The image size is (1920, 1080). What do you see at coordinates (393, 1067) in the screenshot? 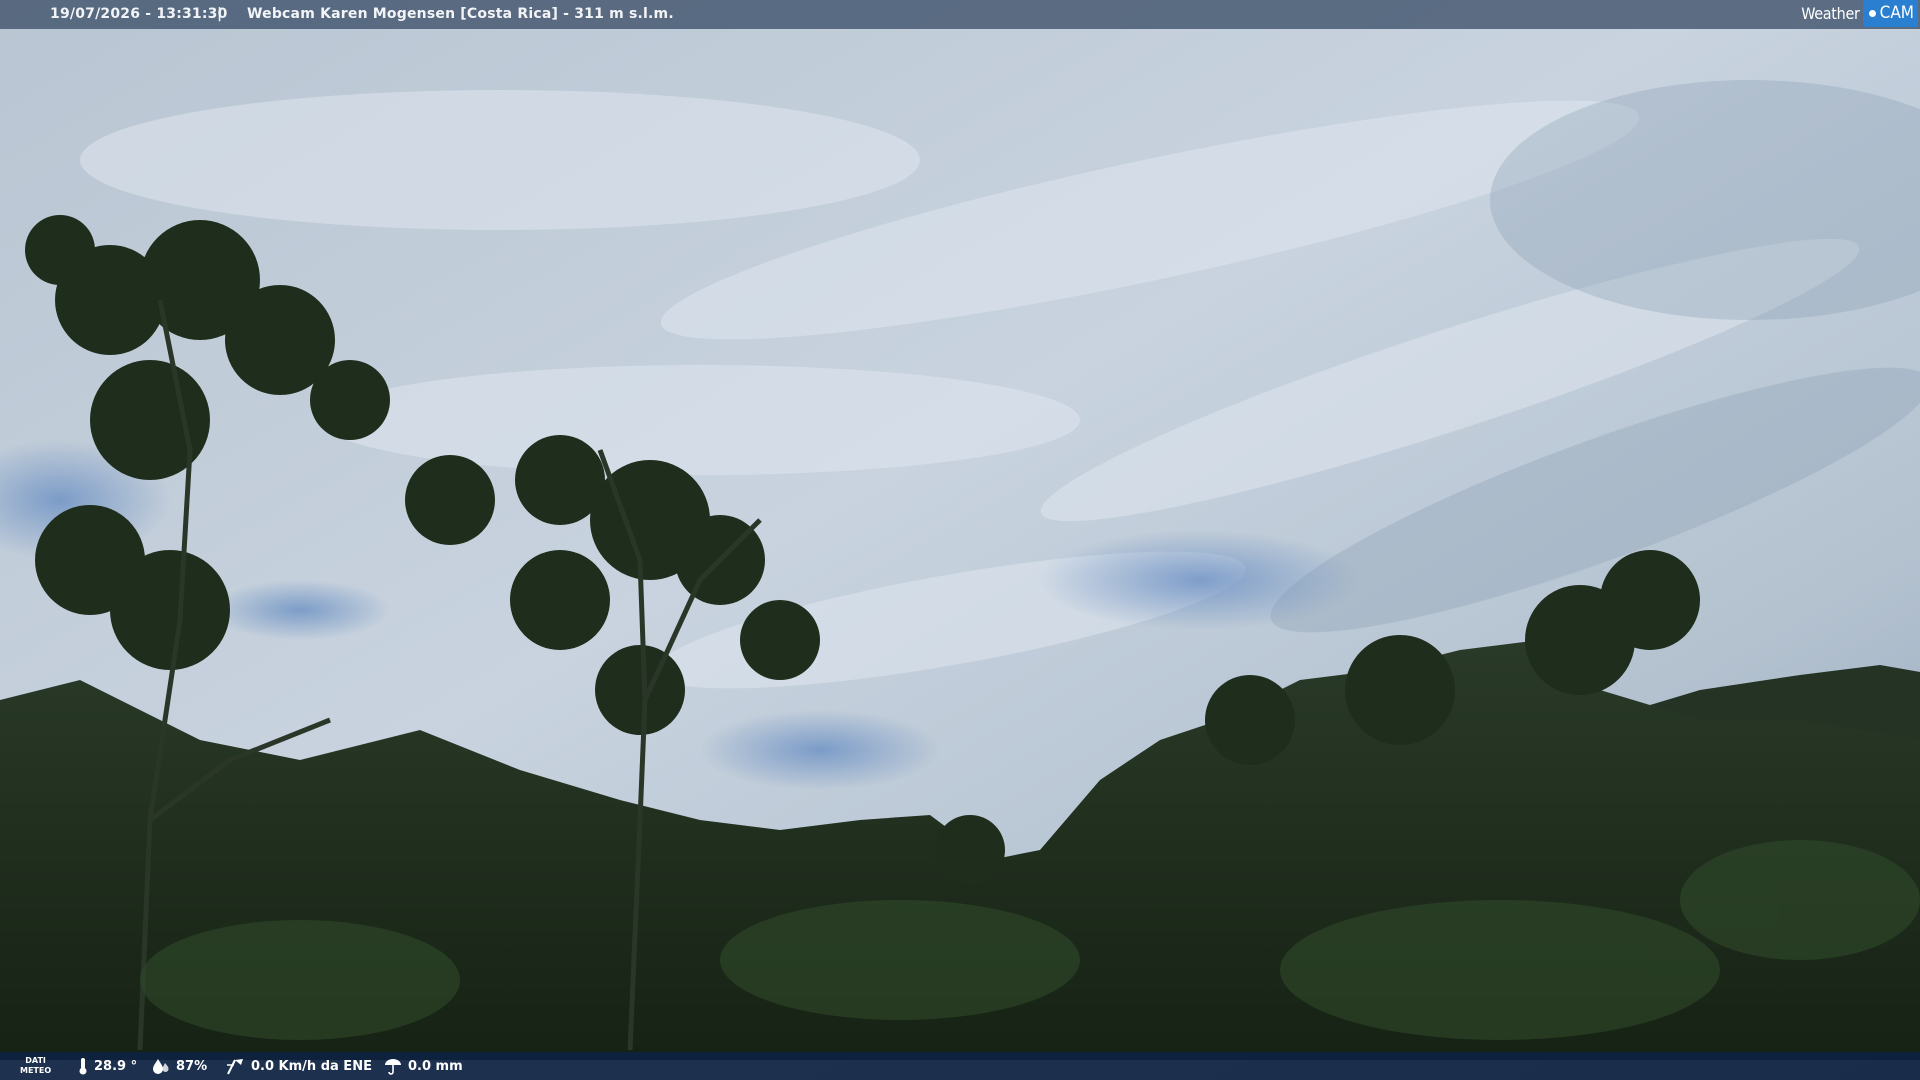
I see `rain-icon` at bounding box center [393, 1067].